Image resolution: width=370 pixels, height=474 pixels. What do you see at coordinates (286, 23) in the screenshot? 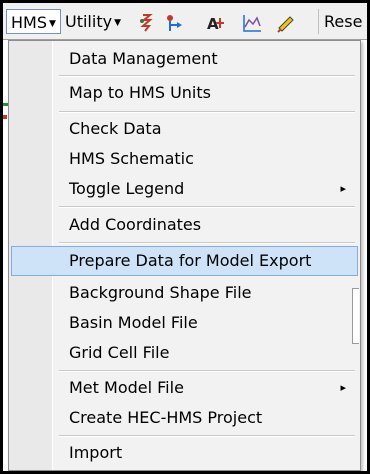
I see `edit-pencil-icon` at bounding box center [286, 23].